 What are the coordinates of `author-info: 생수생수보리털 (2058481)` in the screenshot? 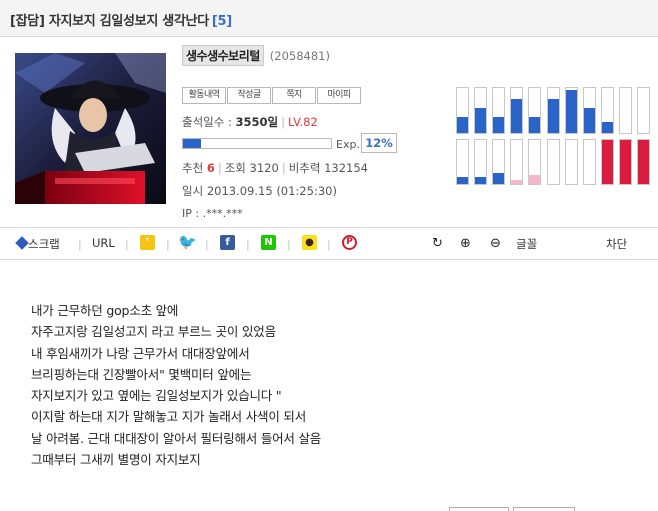 It's located at (256, 55).